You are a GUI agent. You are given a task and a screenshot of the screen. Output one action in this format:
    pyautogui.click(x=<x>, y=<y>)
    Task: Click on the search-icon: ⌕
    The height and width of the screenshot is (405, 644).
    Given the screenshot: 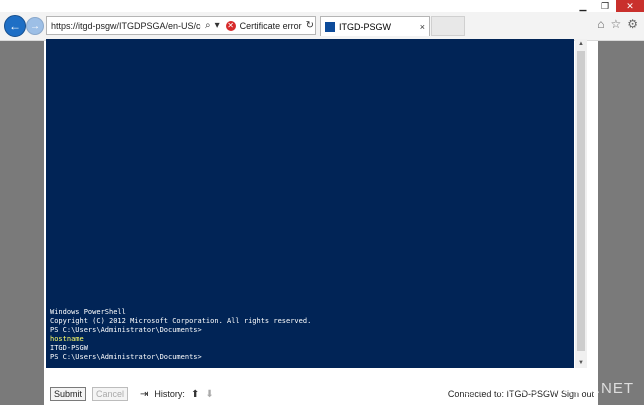 What is the action you would take?
    pyautogui.click(x=208, y=25)
    